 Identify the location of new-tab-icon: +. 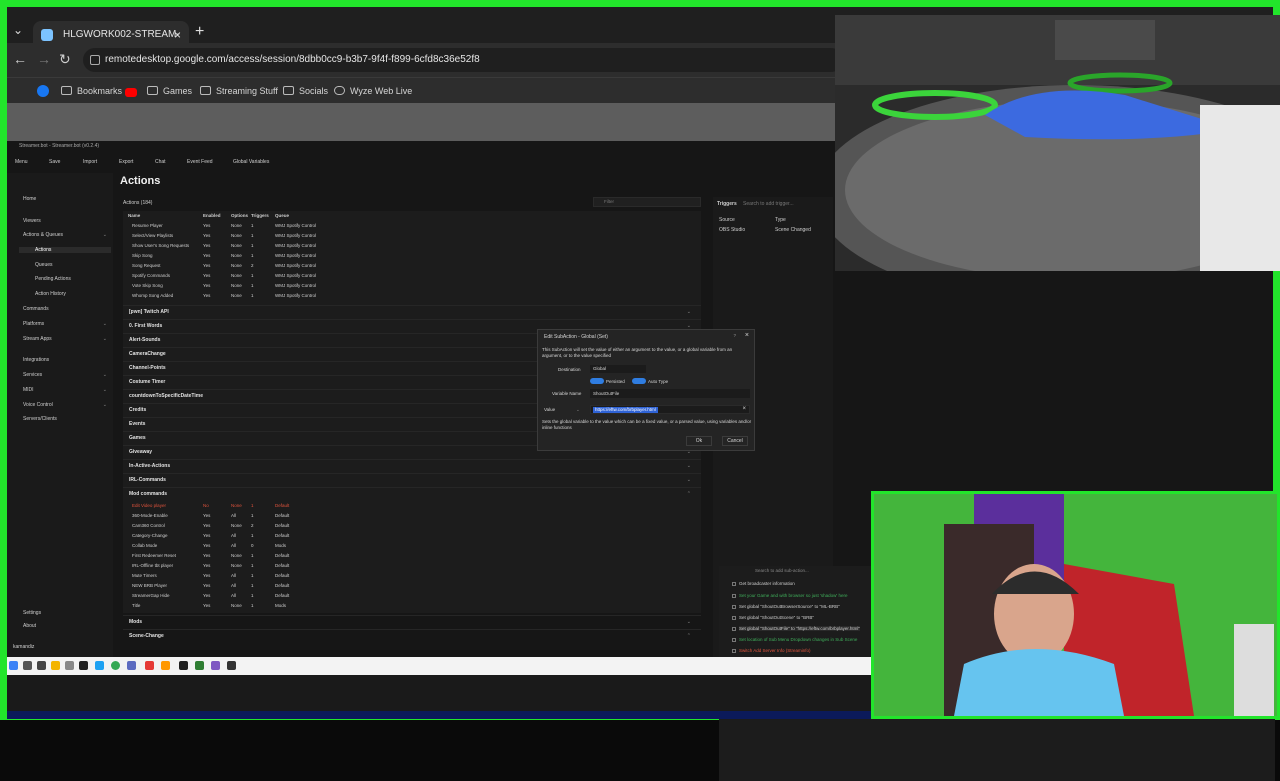
(199, 32).